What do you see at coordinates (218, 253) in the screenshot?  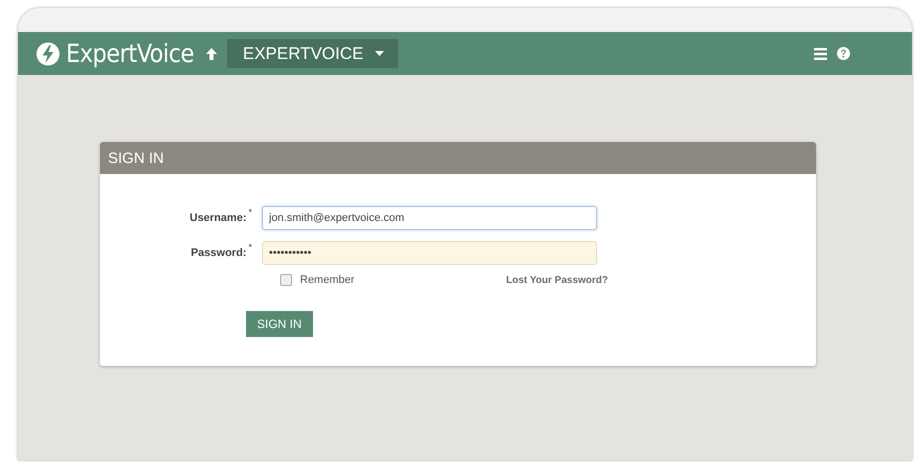 I see `field-label: Password:` at bounding box center [218, 253].